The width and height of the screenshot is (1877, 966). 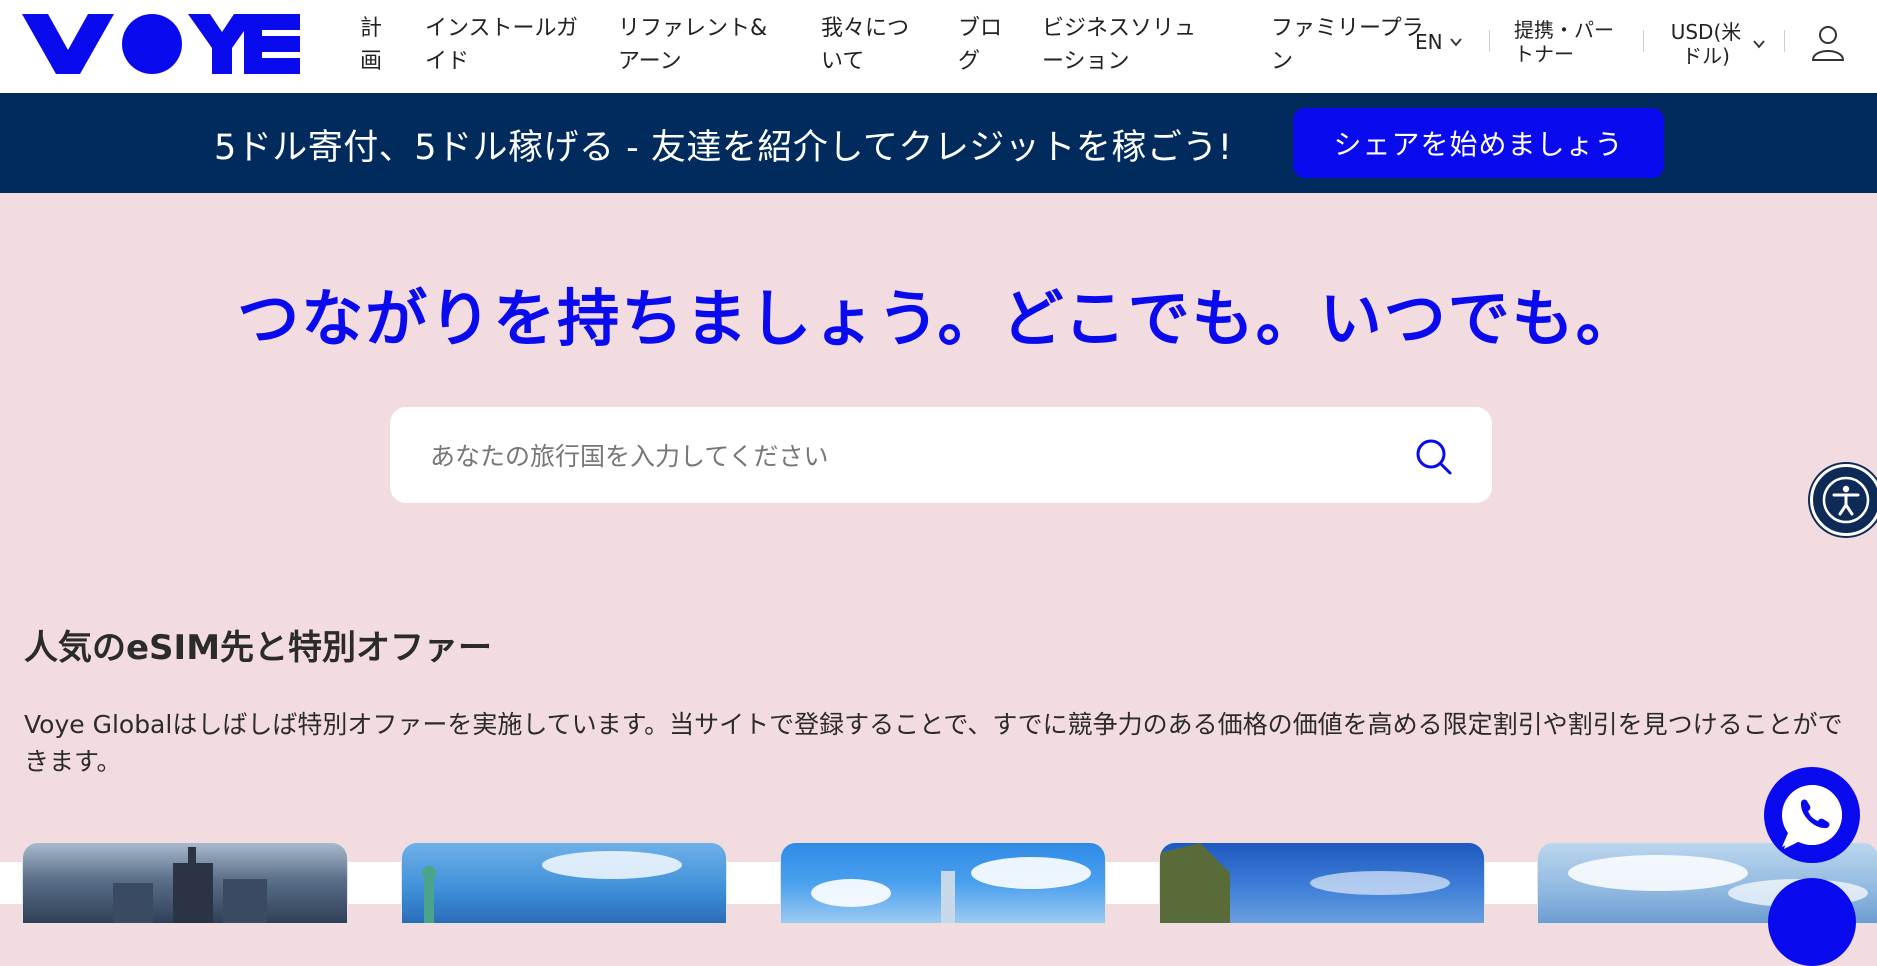 What do you see at coordinates (505, 45) in the screenshot?
I see `nav-install-guide: インストールガイド` at bounding box center [505, 45].